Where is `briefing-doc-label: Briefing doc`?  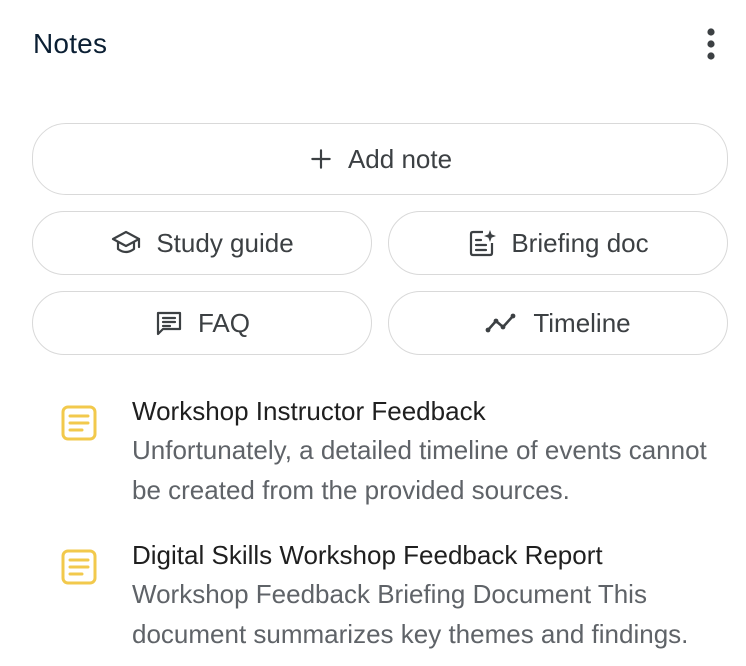
briefing-doc-label: Briefing doc is located at coordinates (580, 242).